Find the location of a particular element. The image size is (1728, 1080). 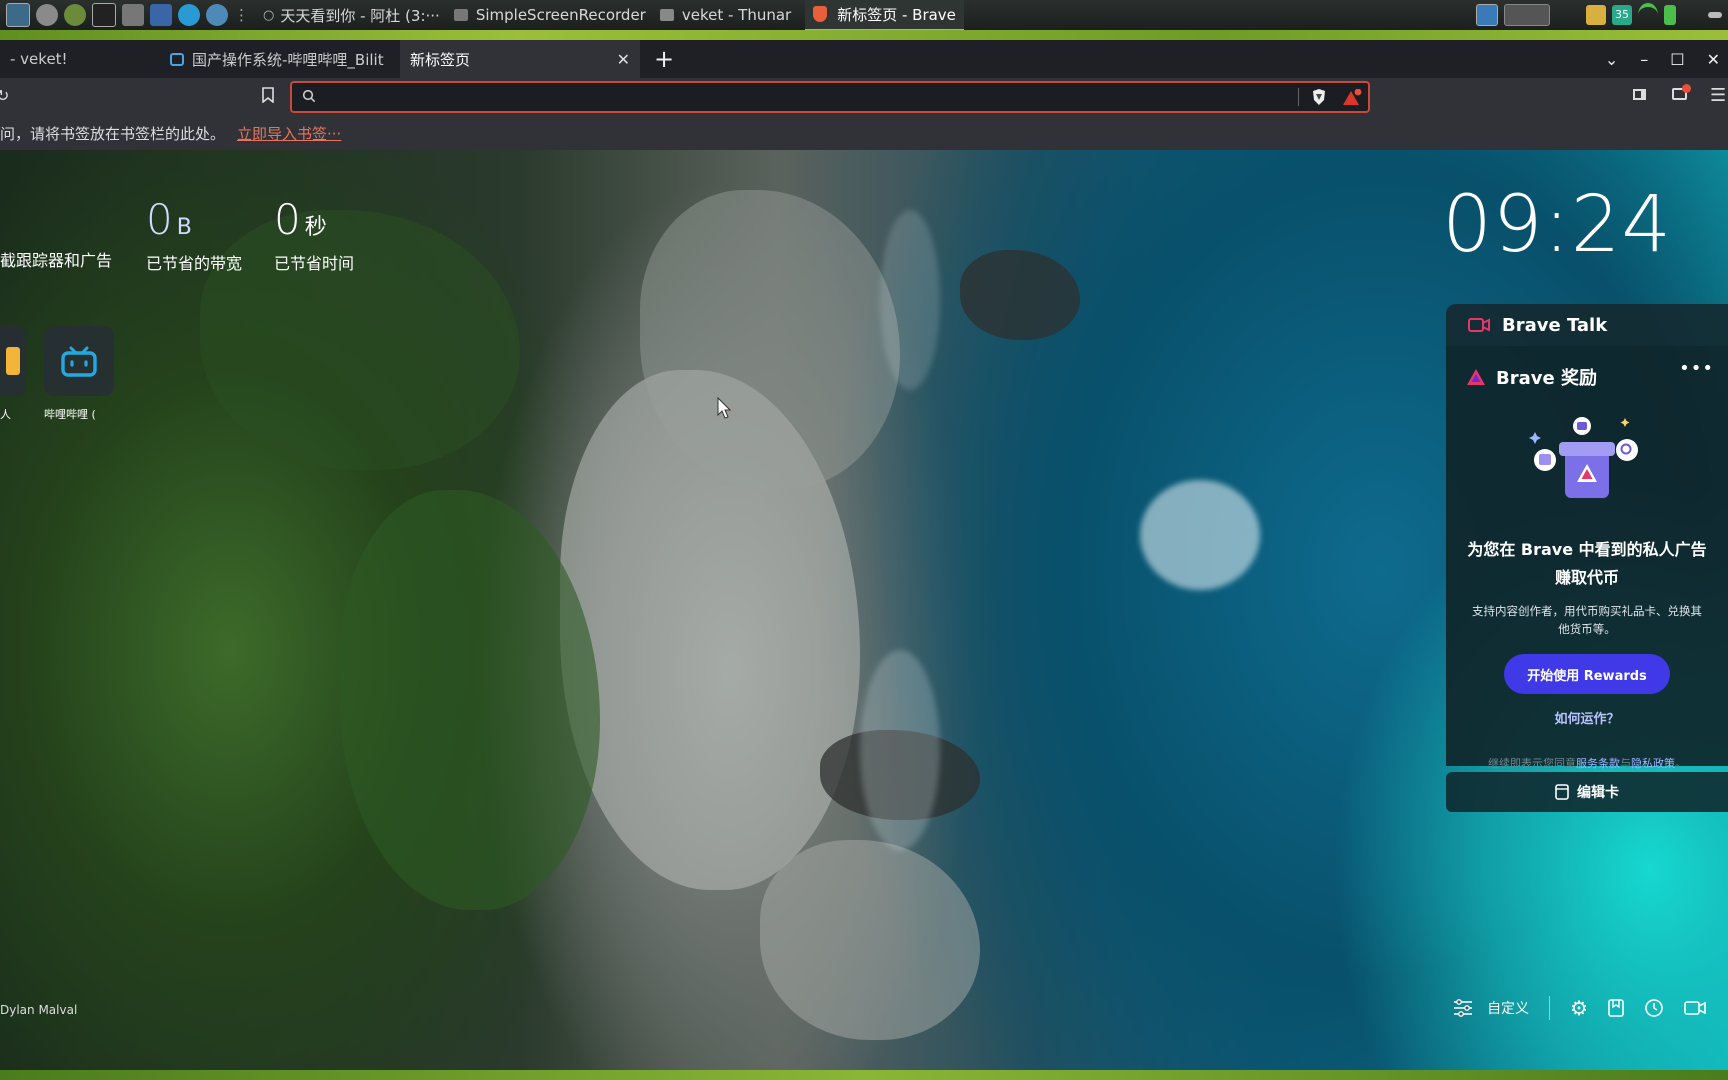

media-player-icon is located at coordinates (75, 15).